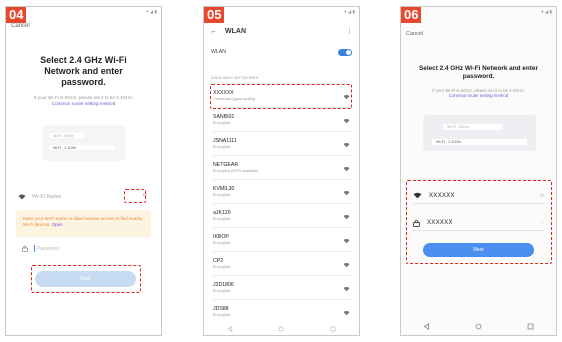 The height and width of the screenshot is (342, 562). I want to click on wlan-toggle, so click(345, 52).